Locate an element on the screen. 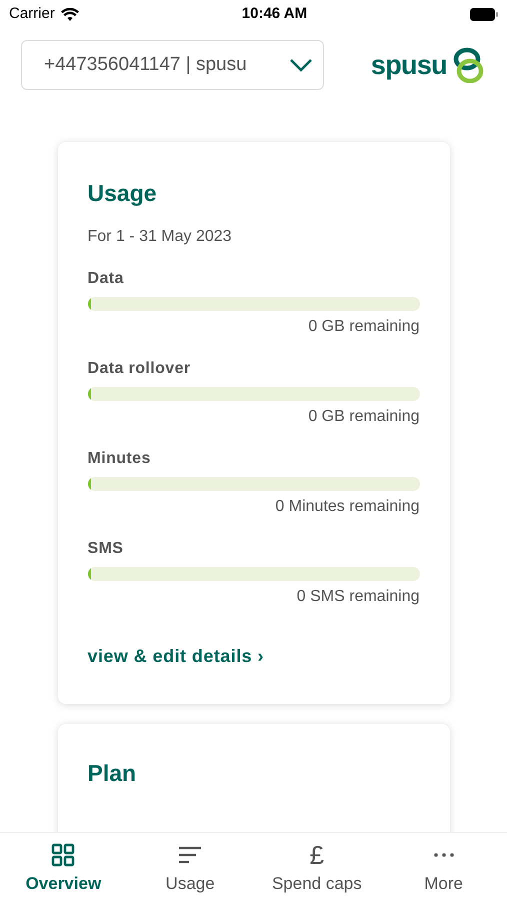  meter-label: Data is located at coordinates (106, 278).